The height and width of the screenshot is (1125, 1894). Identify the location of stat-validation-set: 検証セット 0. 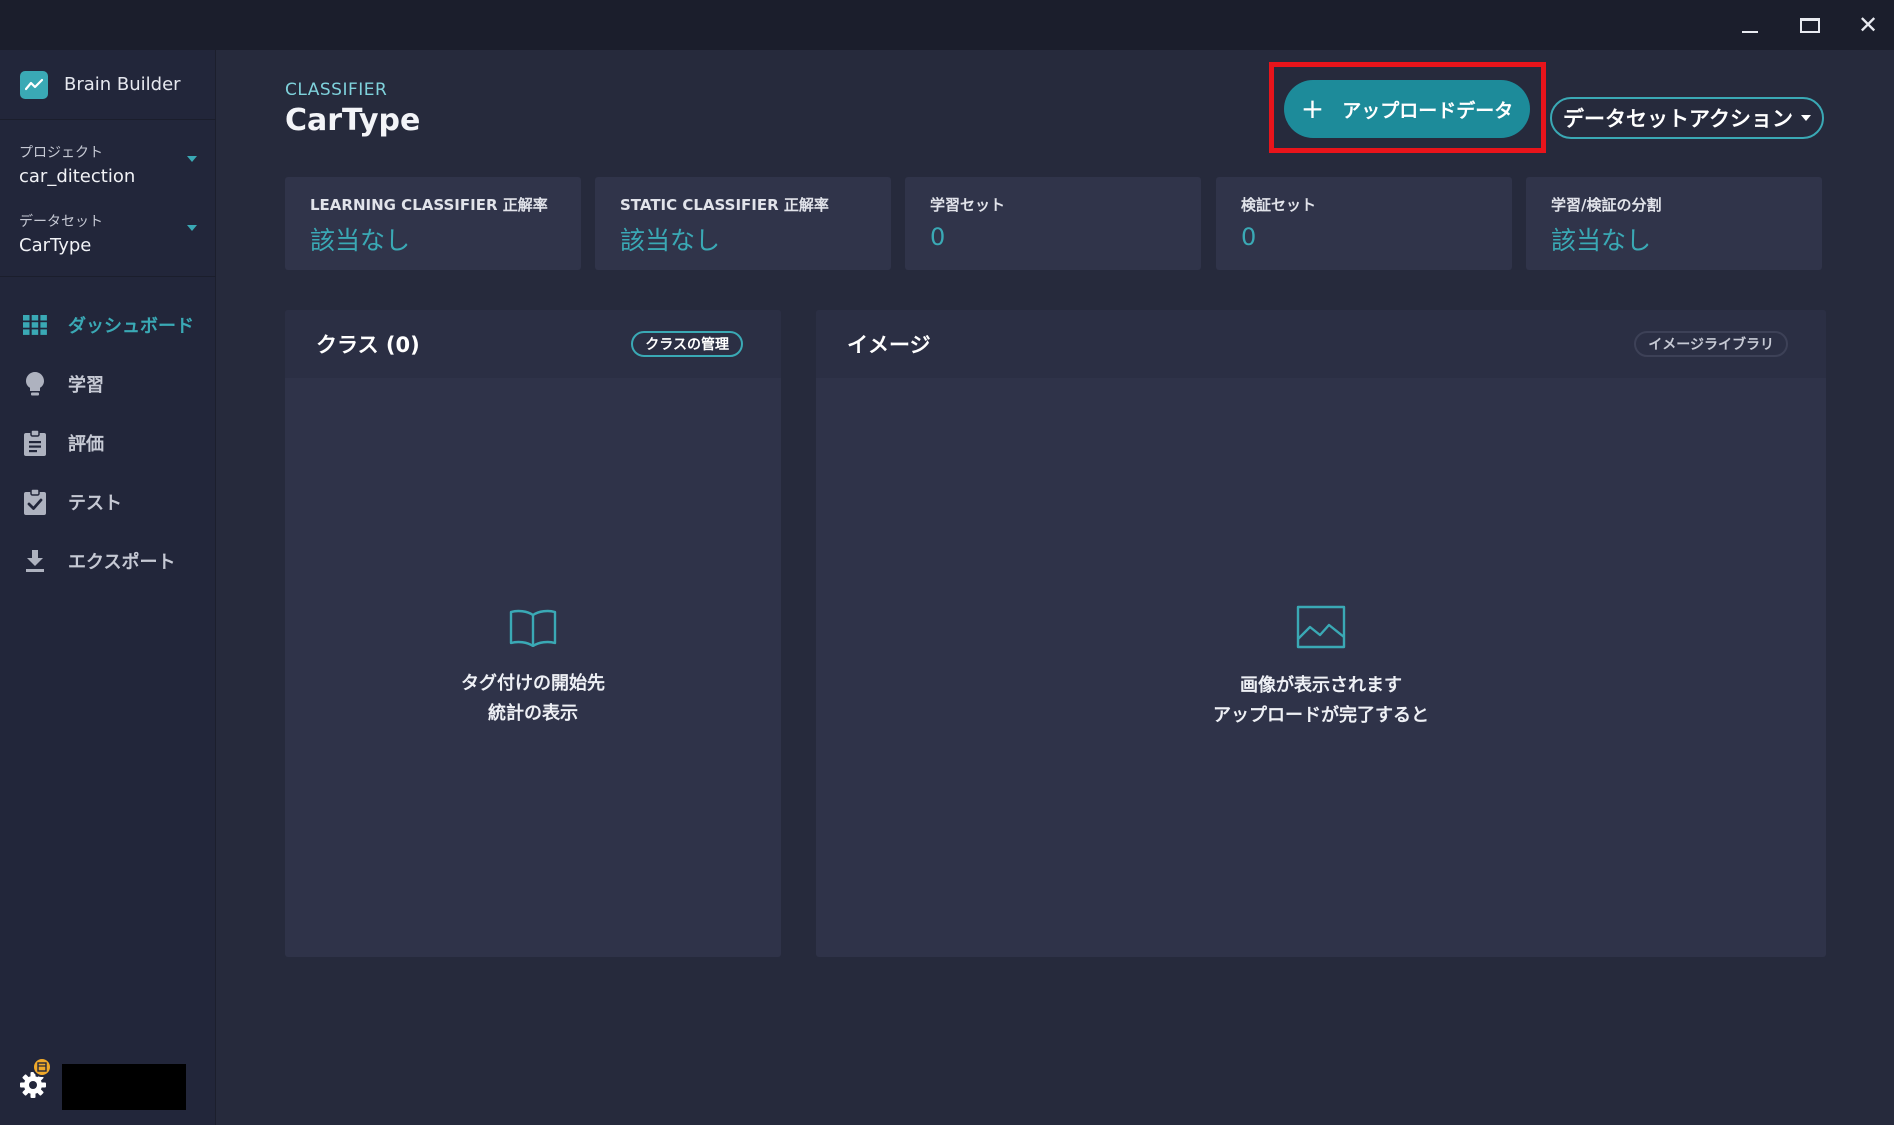
(1364, 223).